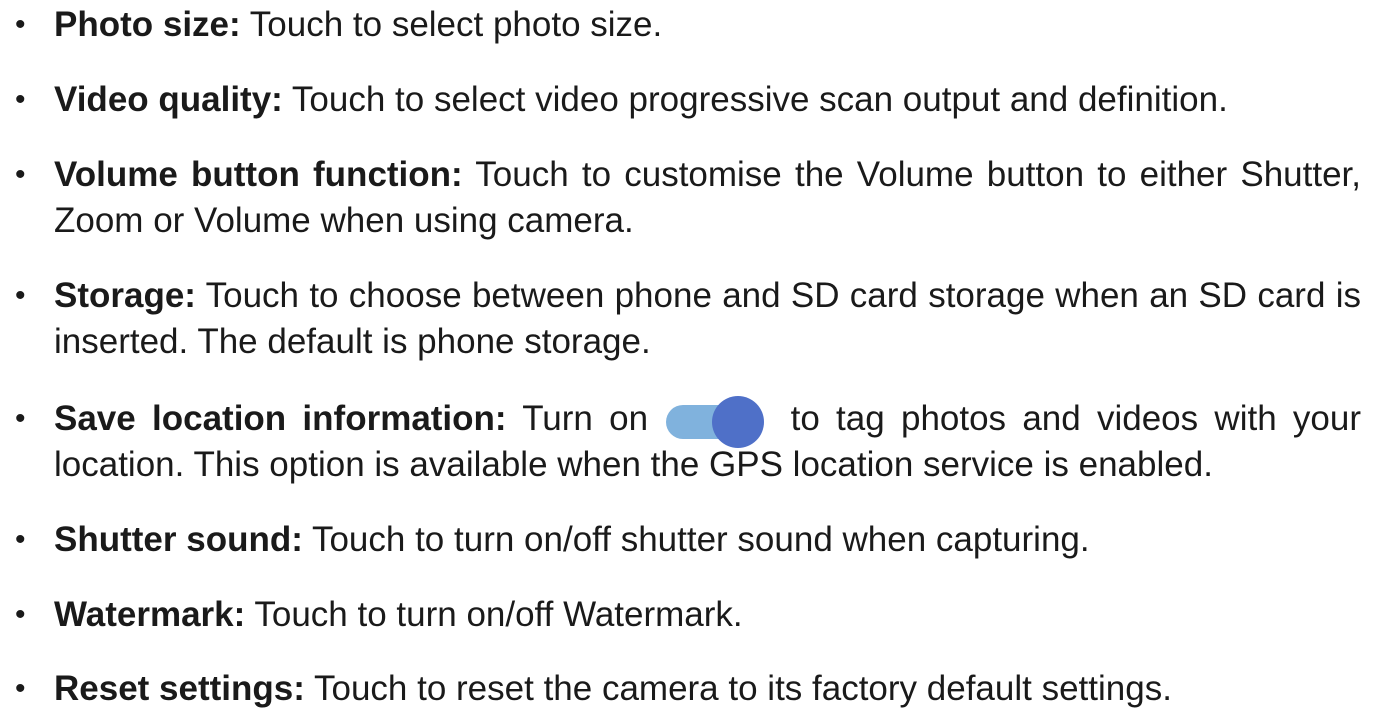 Image resolution: width=1373 pixels, height=709 pixels. I want to click on term-label: Reset settings:, so click(179, 688).